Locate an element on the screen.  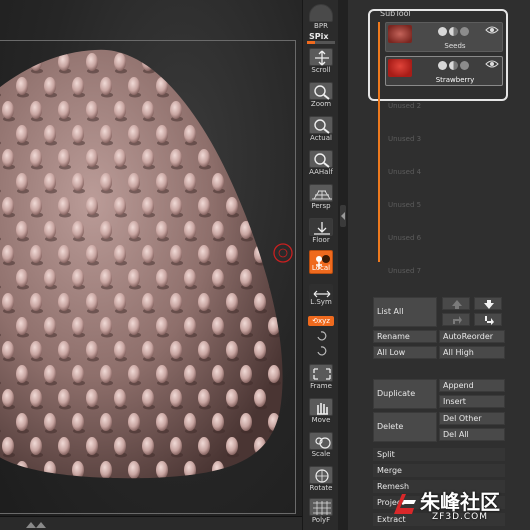
frame-button: Frame is located at coordinates (321, 379).